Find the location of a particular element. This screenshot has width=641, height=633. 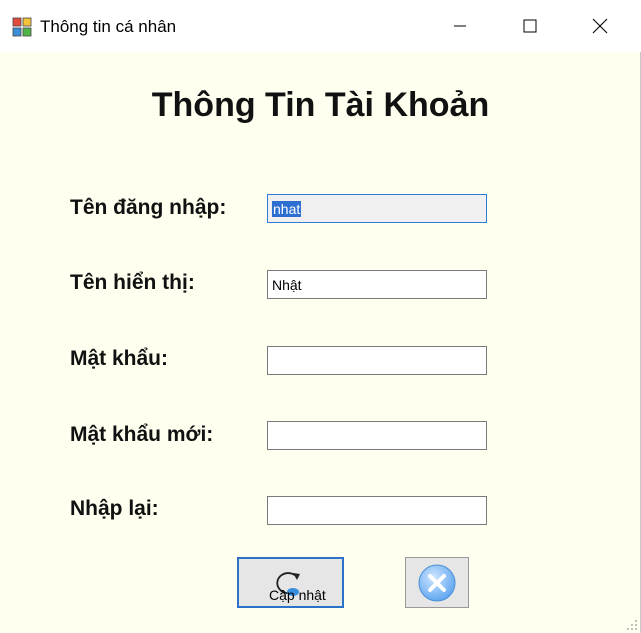

password-label: Mật khẩu: is located at coordinates (119, 358).